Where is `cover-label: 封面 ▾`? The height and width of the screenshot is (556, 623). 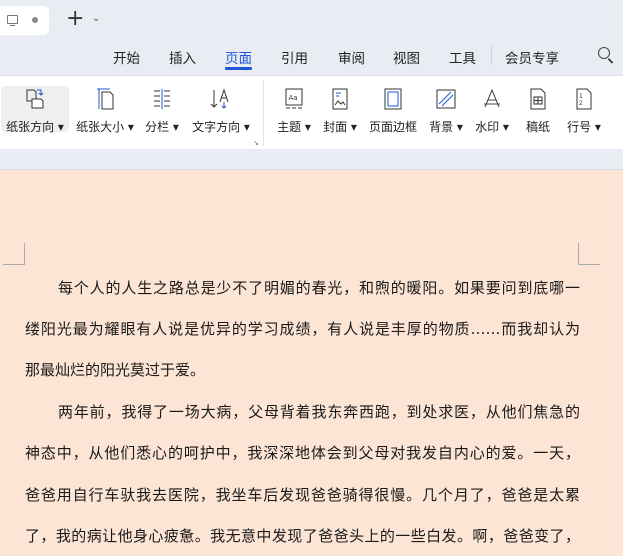
cover-label: 封面 ▾ is located at coordinates (340, 127).